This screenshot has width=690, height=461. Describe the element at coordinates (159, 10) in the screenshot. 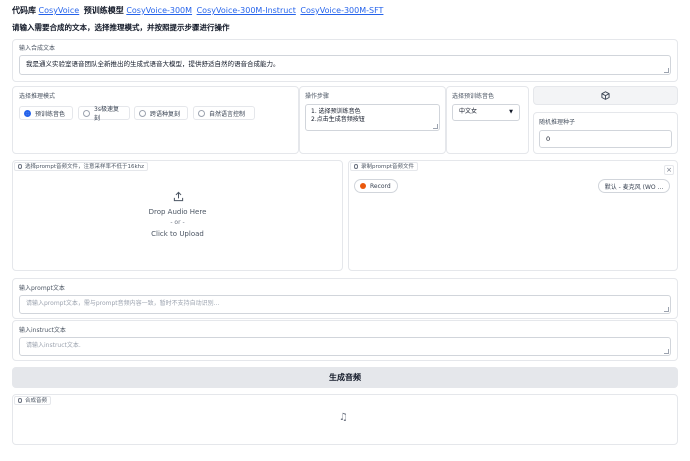

I see `model-link-300m: CosyVoice-300M` at that location.